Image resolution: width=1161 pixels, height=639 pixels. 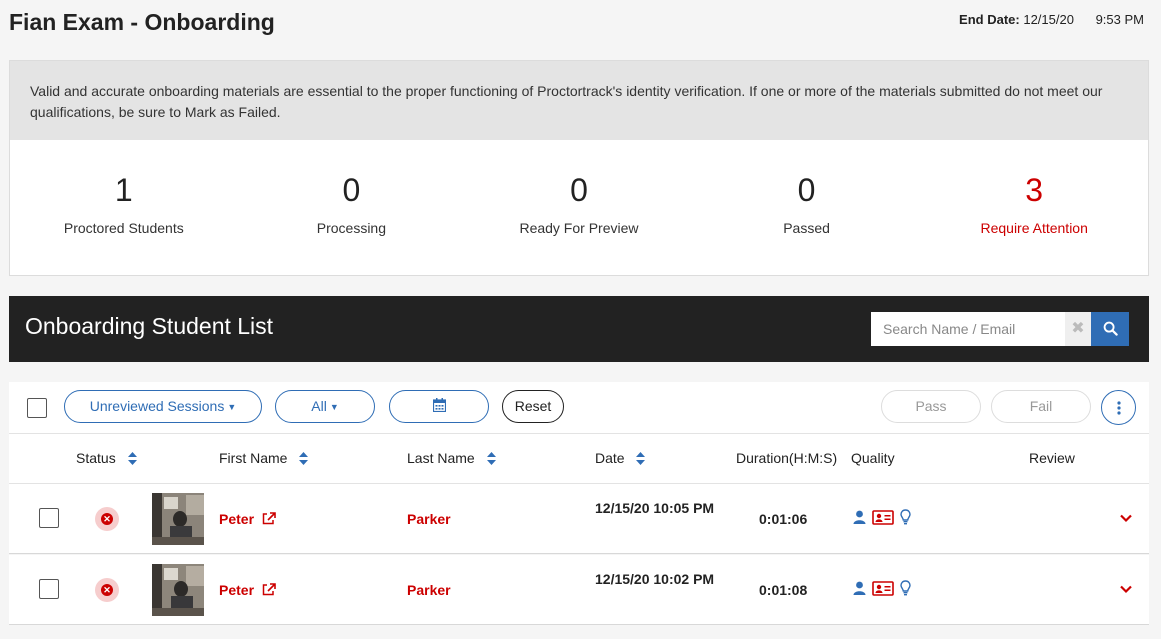 I want to click on page-title: Fian Exam - Onboarding, so click(x=142, y=22).